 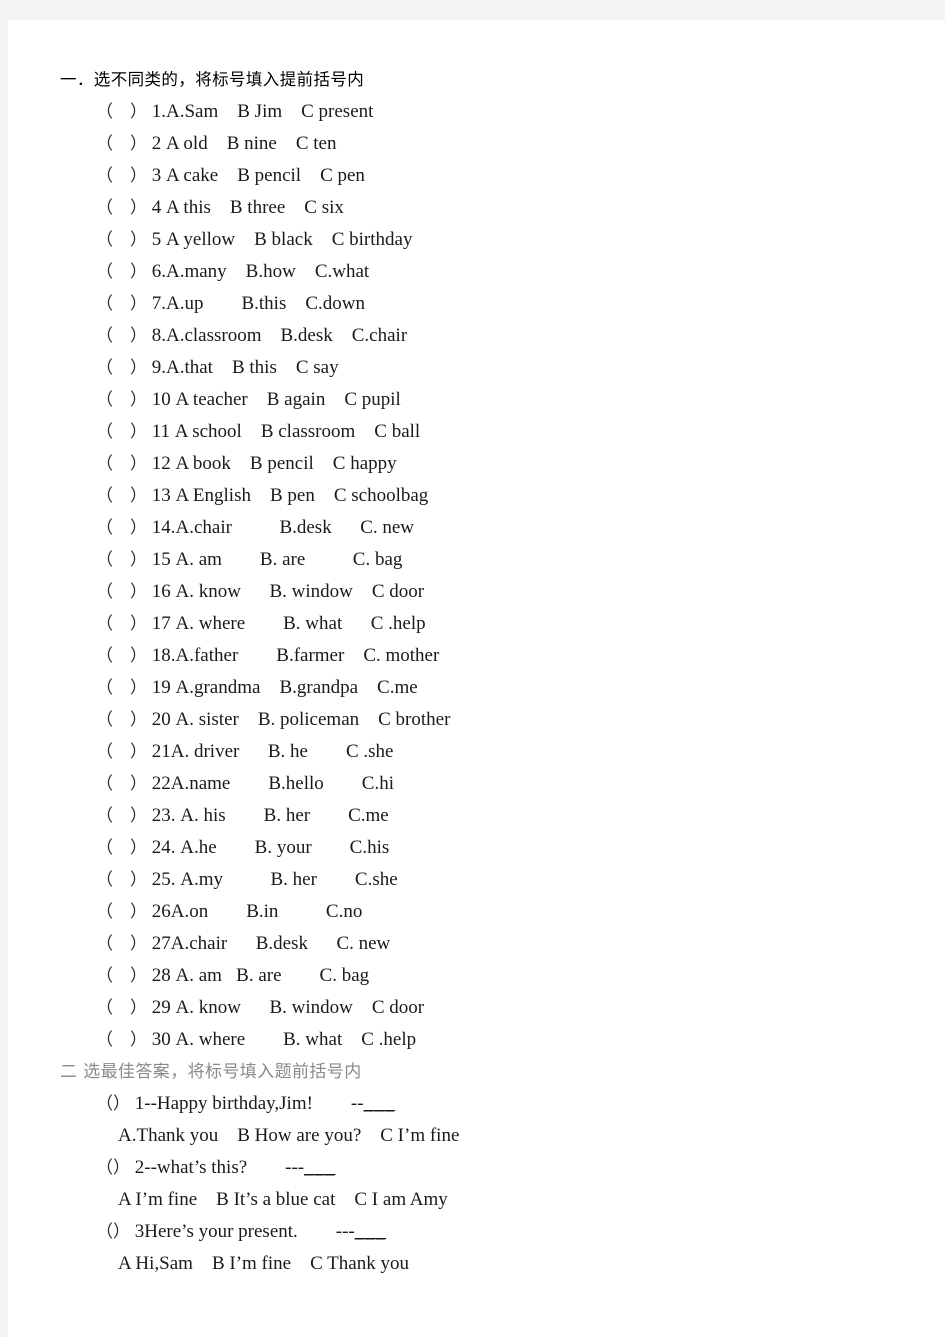 I want to click on question-text: 17 A. where B. what C .help, so click(x=288, y=623).